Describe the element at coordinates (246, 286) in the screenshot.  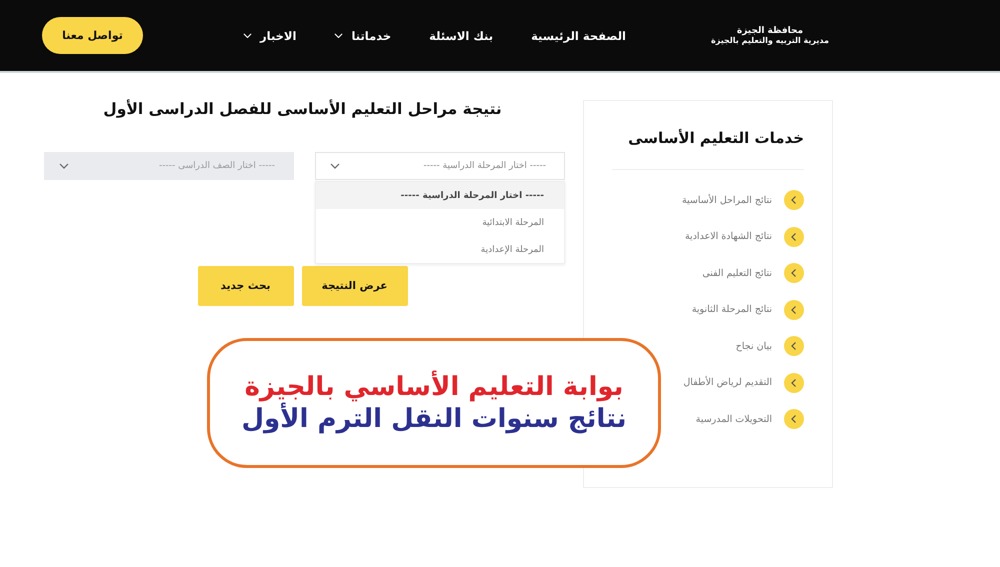
I see `new-search-button: بحث جديد` at that location.